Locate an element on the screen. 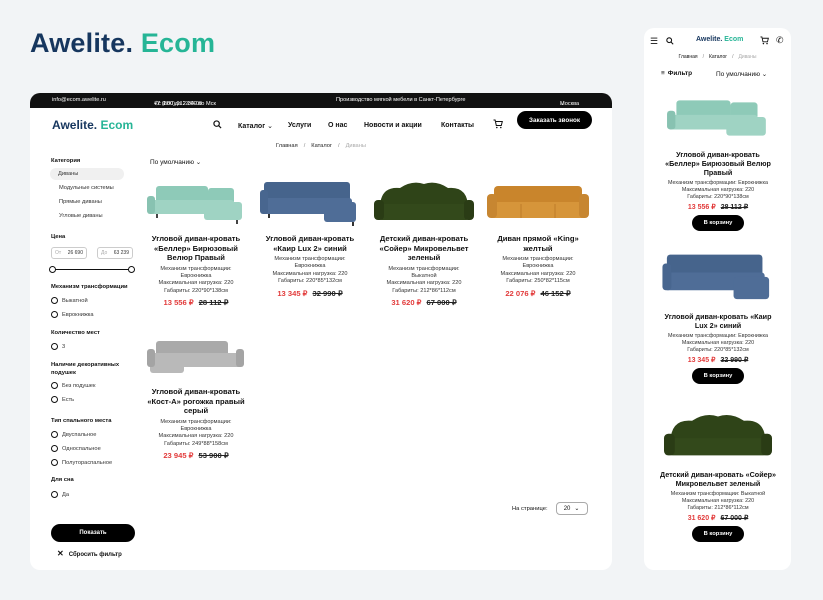 This screenshot has width=823, height=600. mobile-logo: Awelite. Ecom is located at coordinates (719, 39).